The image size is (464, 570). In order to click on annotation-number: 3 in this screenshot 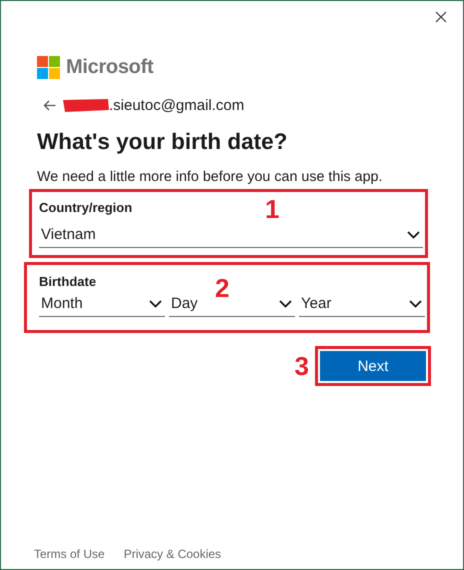, I will do `click(301, 366)`.